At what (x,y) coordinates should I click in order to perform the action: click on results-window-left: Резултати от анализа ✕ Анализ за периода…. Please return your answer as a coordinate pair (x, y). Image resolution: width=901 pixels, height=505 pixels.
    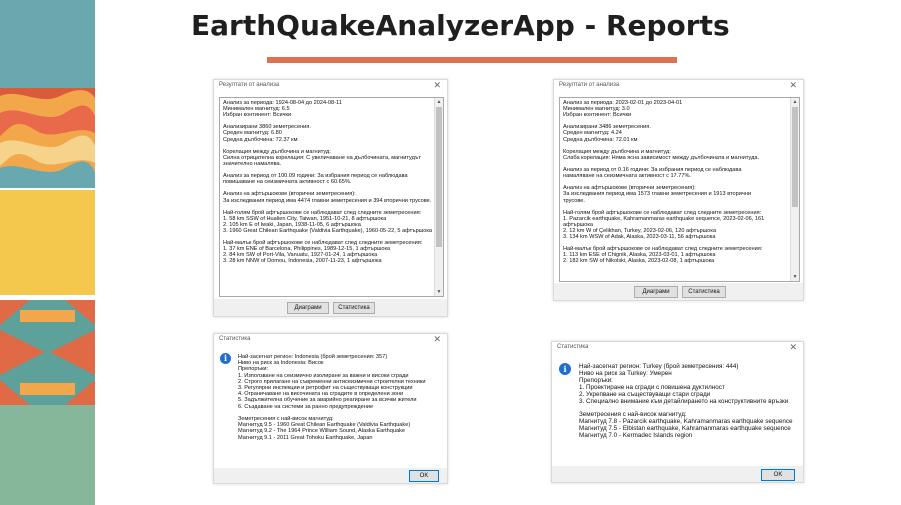
    Looking at the image, I should click on (330, 198).